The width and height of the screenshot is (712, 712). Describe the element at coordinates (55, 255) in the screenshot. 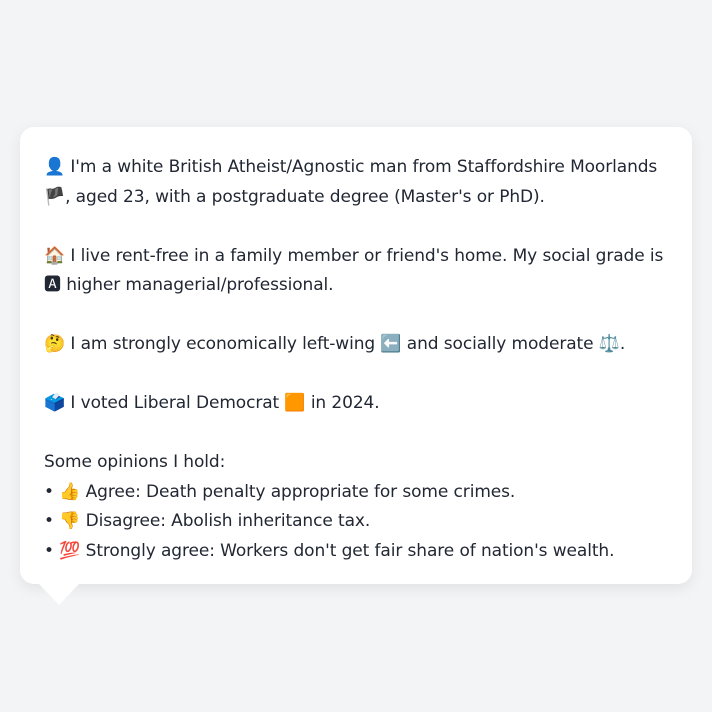

I see `house-icon: 🏠` at that location.